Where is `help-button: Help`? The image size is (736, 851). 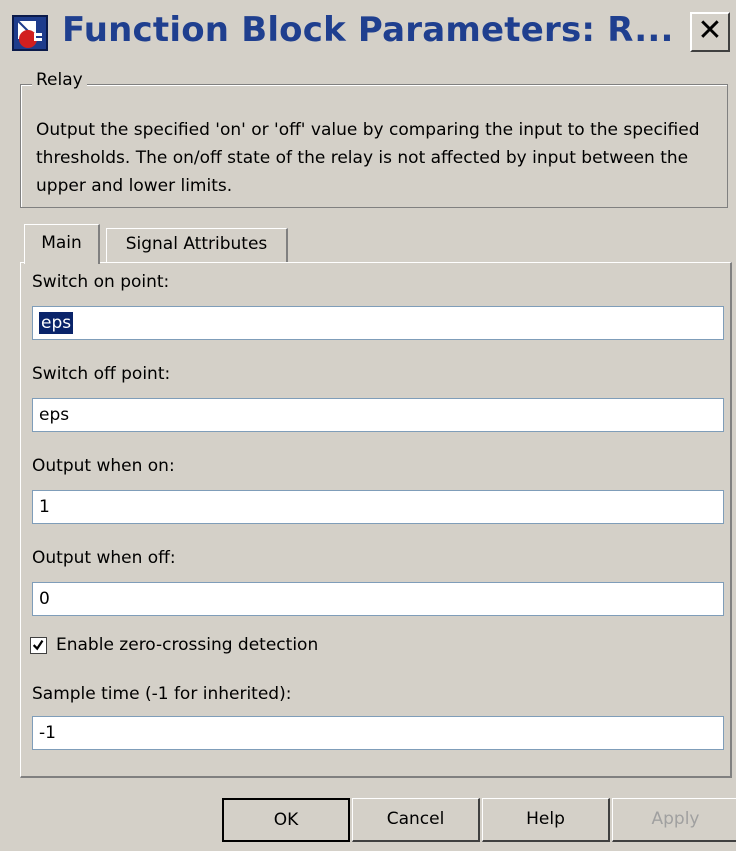 help-button: Help is located at coordinates (546, 820).